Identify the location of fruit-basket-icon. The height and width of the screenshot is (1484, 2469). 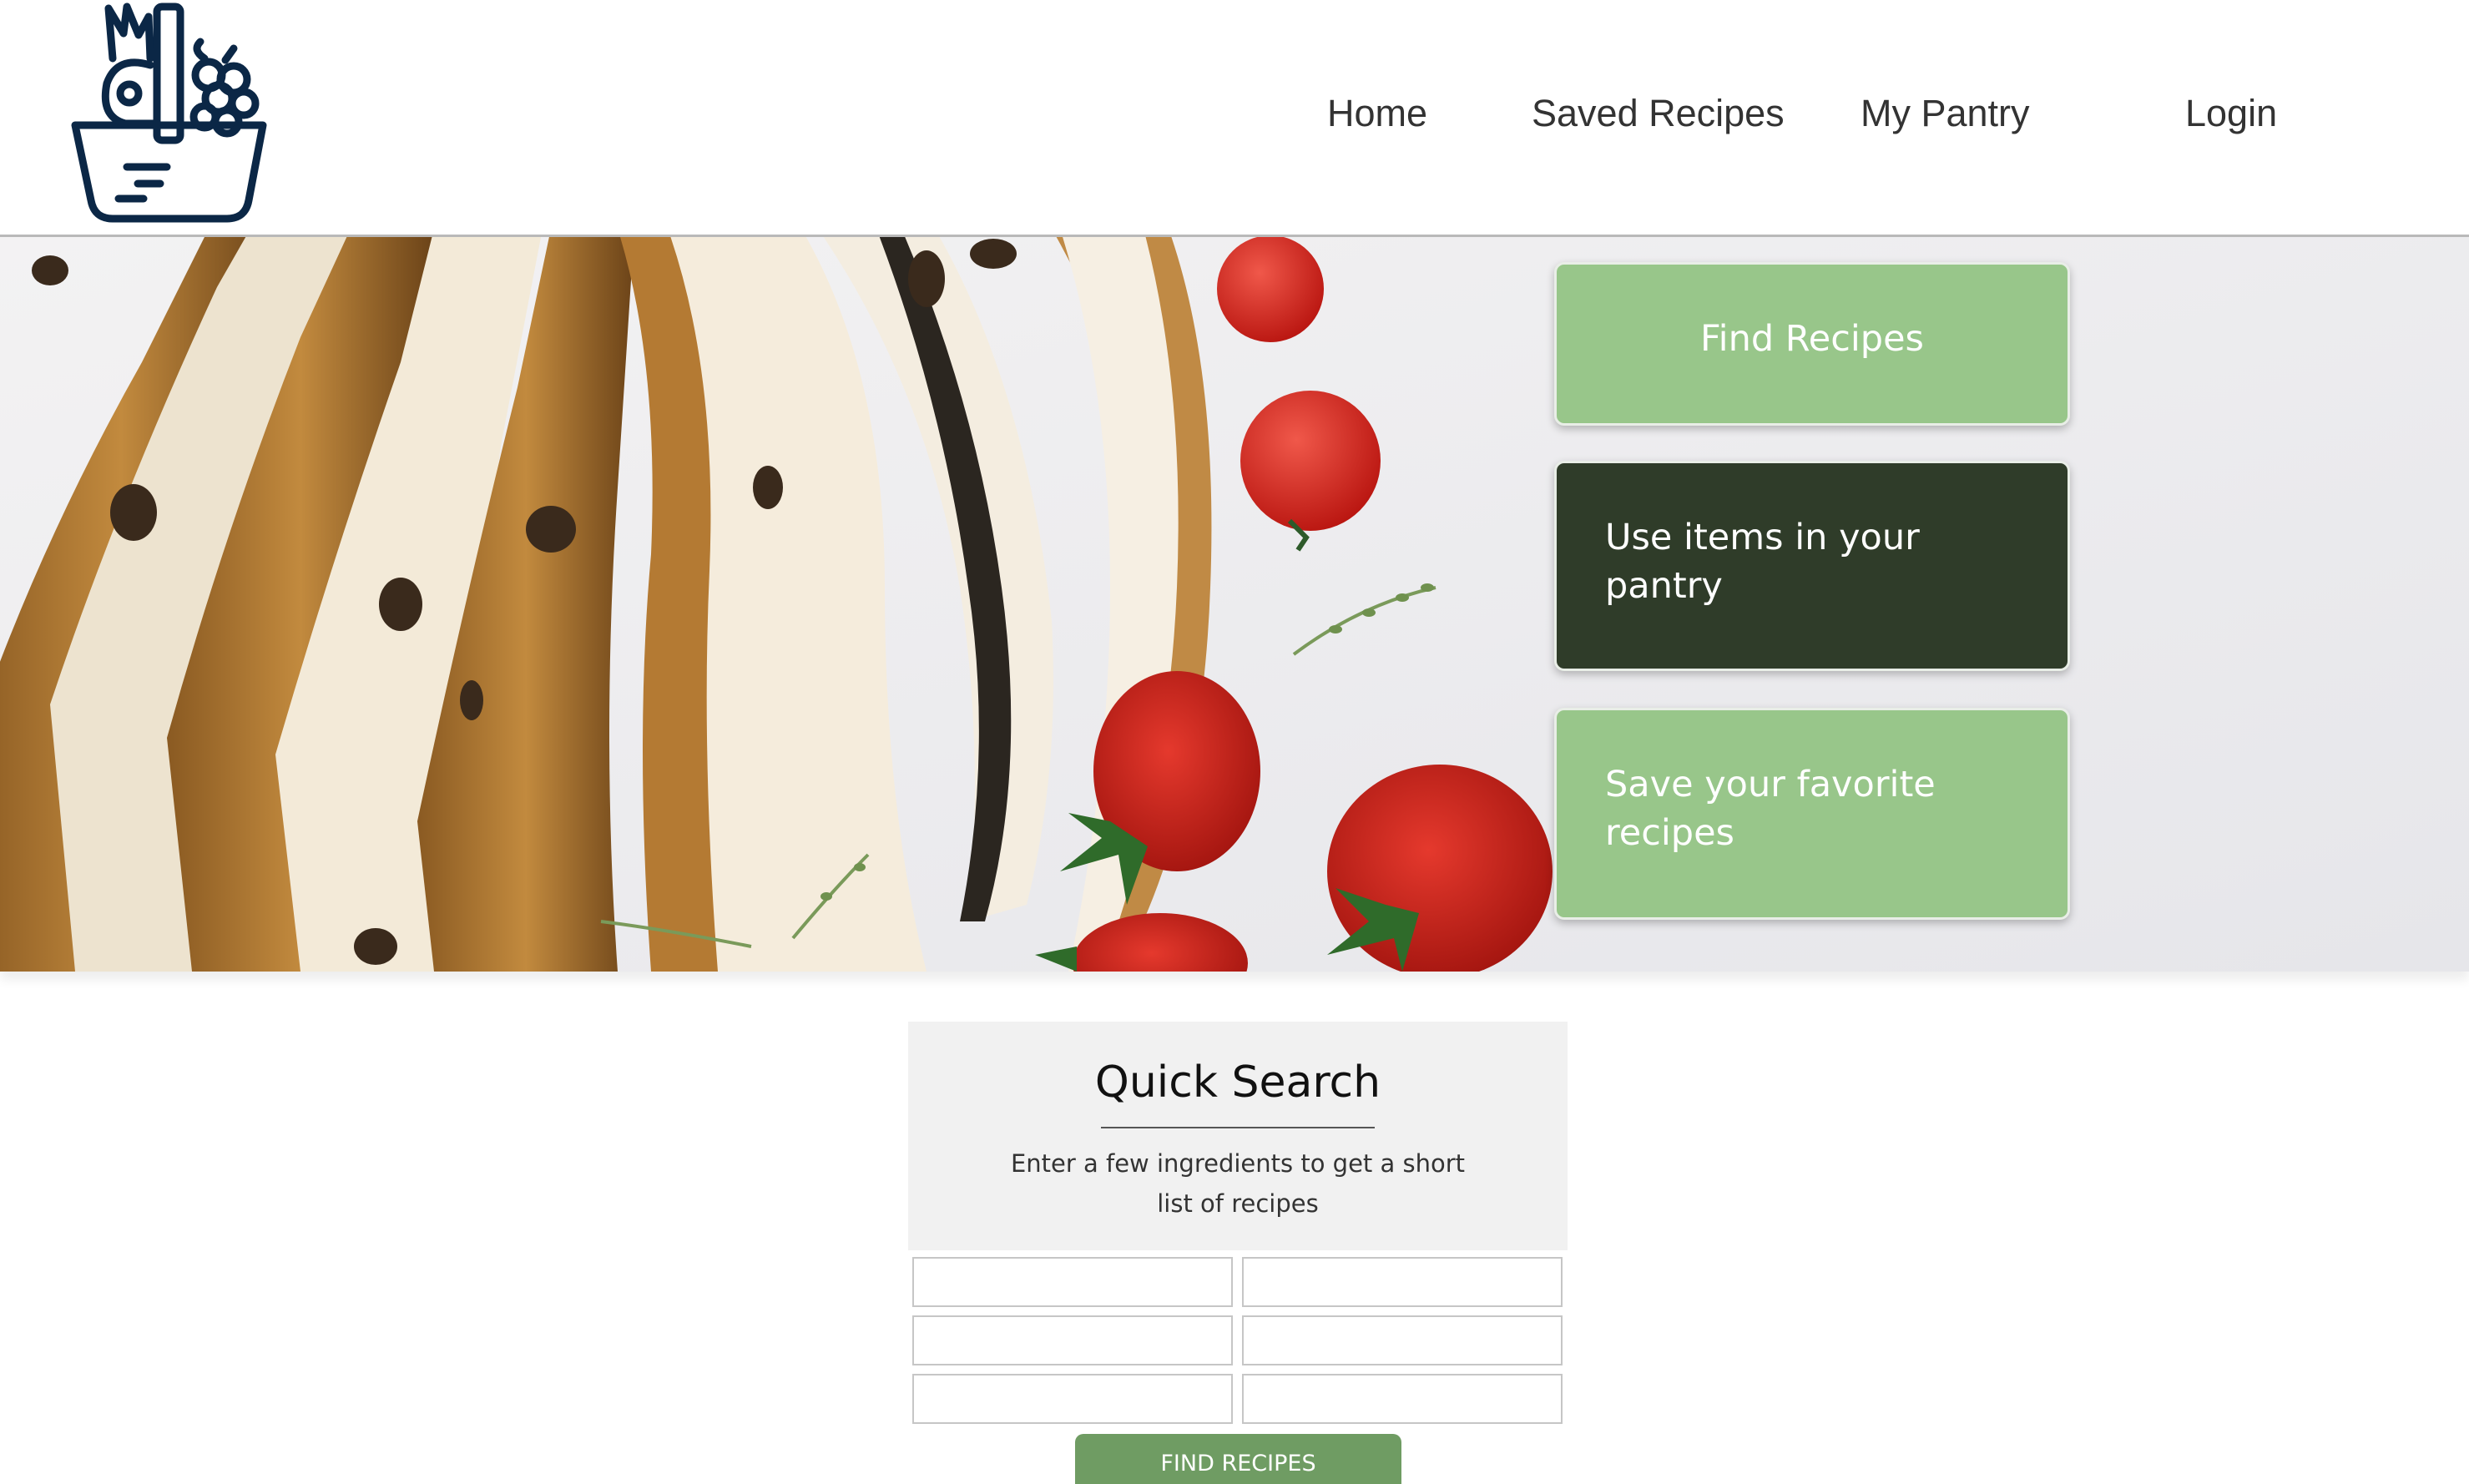
(171, 117).